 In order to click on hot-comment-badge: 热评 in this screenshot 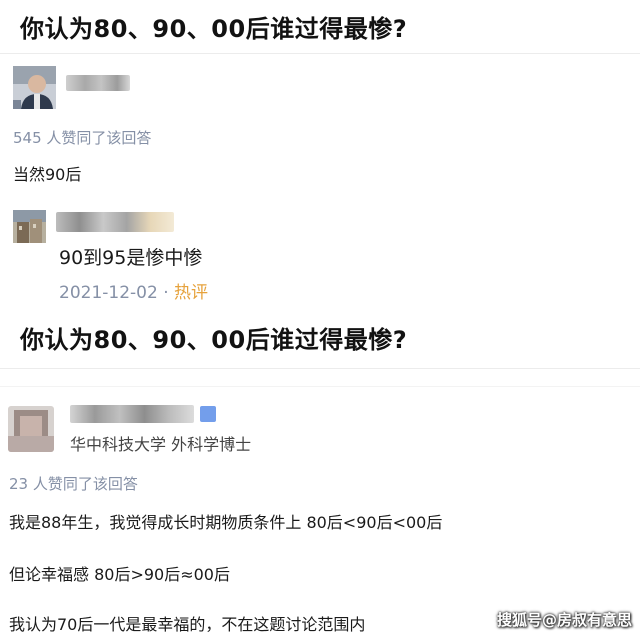, I will do `click(191, 293)`.